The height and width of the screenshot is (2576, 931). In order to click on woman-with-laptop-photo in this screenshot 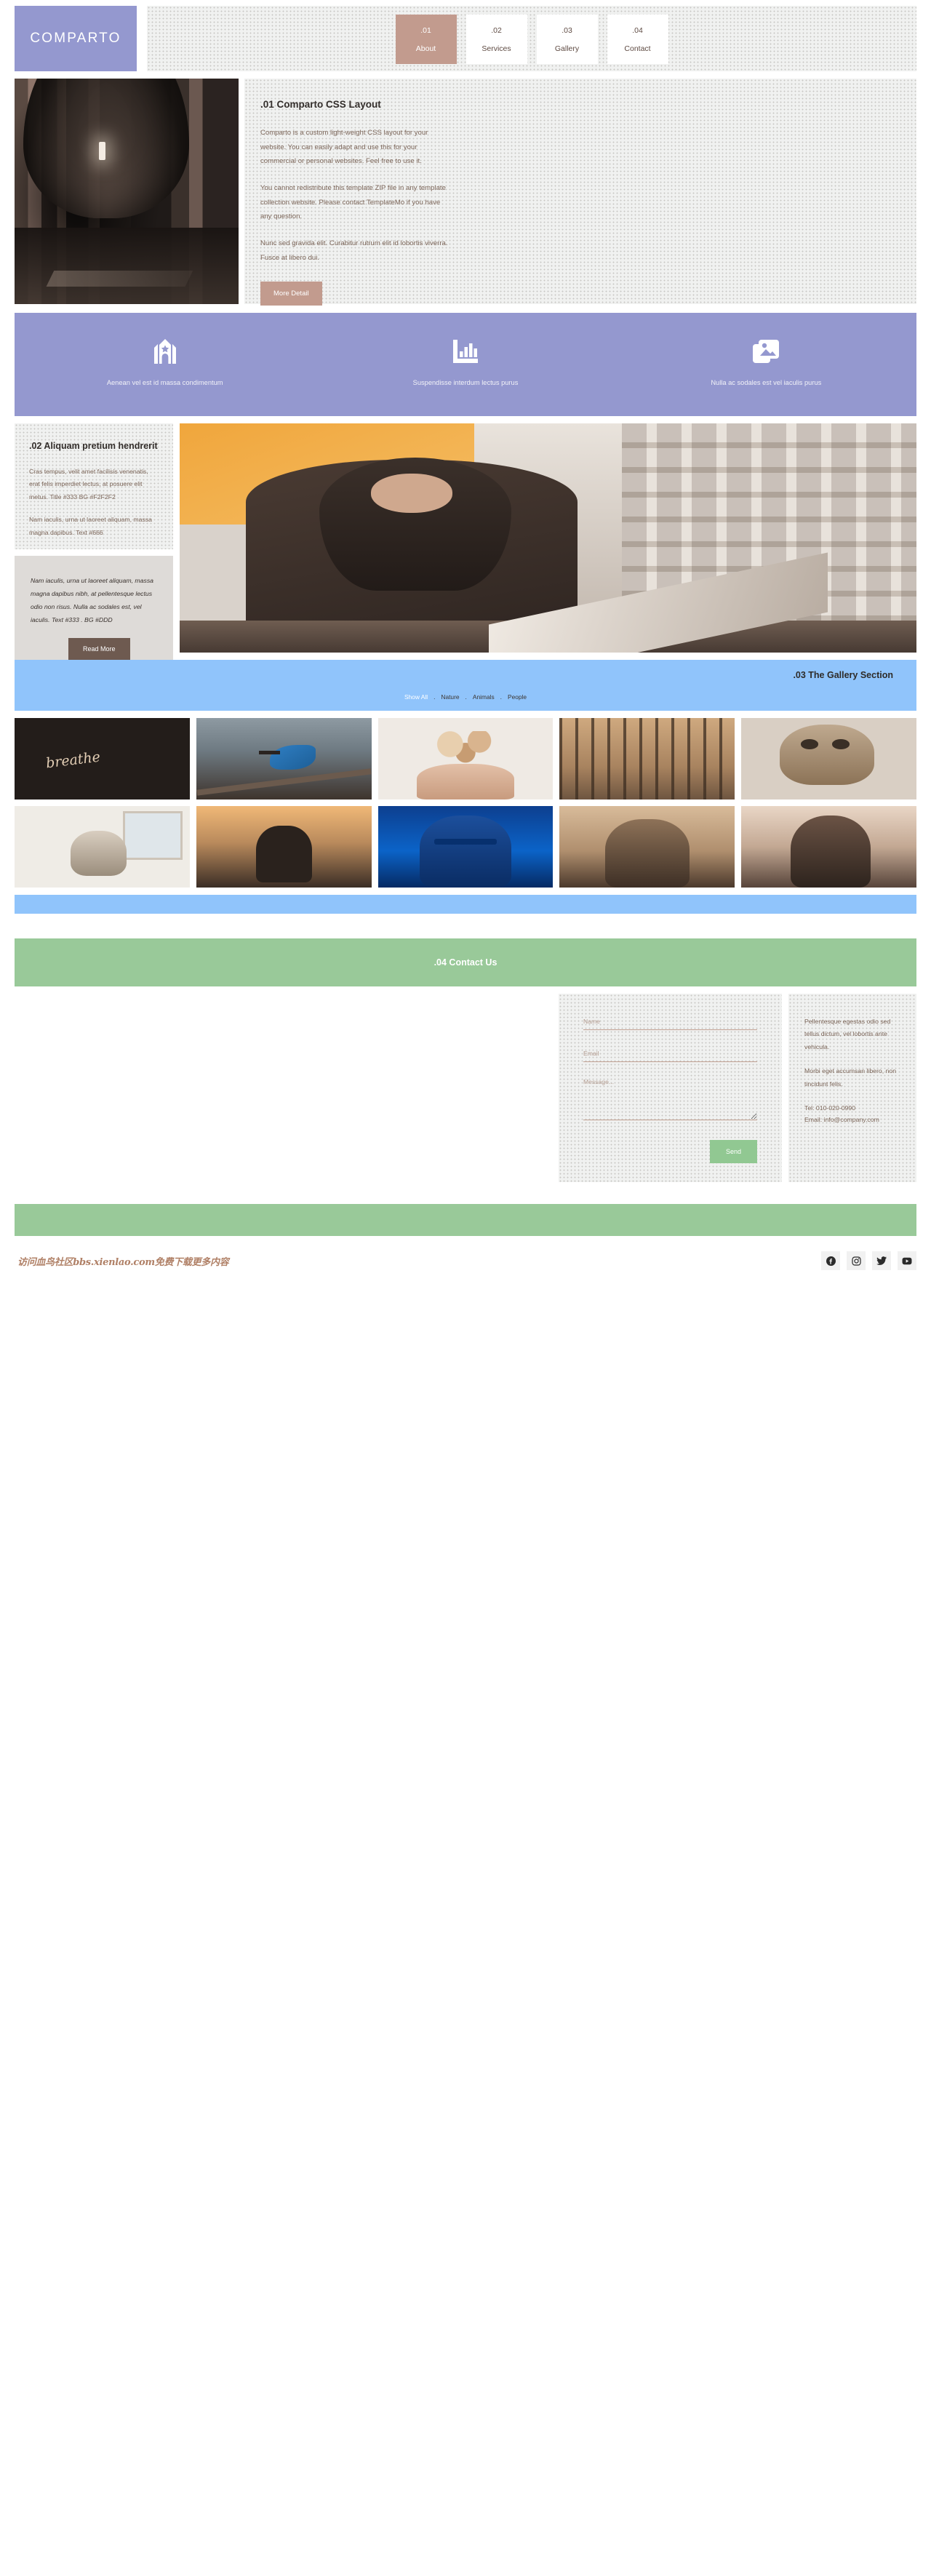, I will do `click(548, 538)`.